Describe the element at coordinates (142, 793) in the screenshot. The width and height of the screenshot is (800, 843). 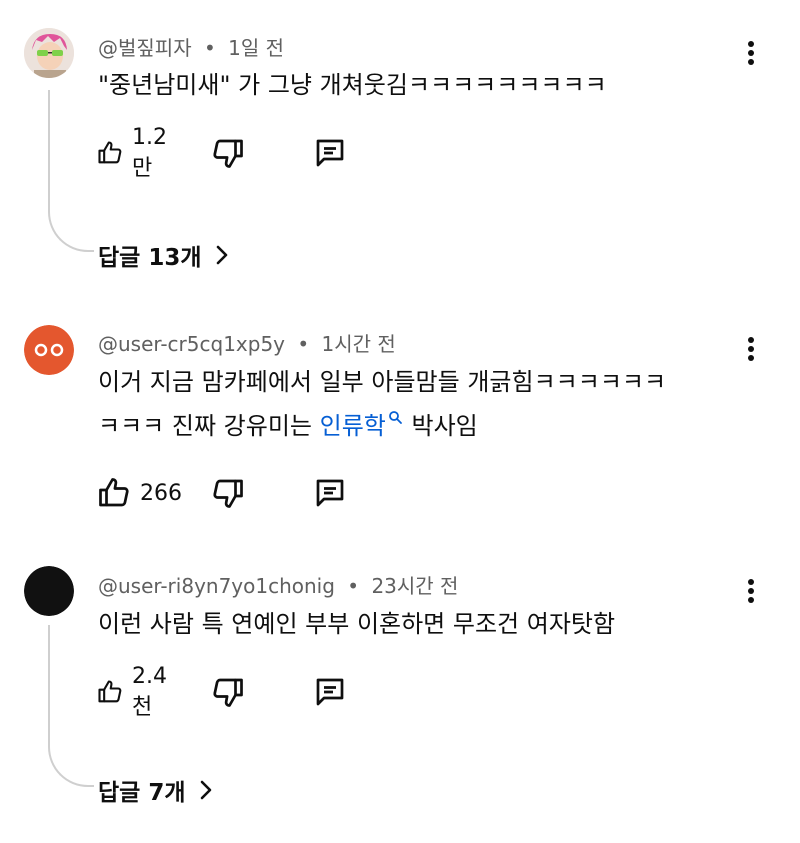
I see `replies-label: 답글 7개` at that location.